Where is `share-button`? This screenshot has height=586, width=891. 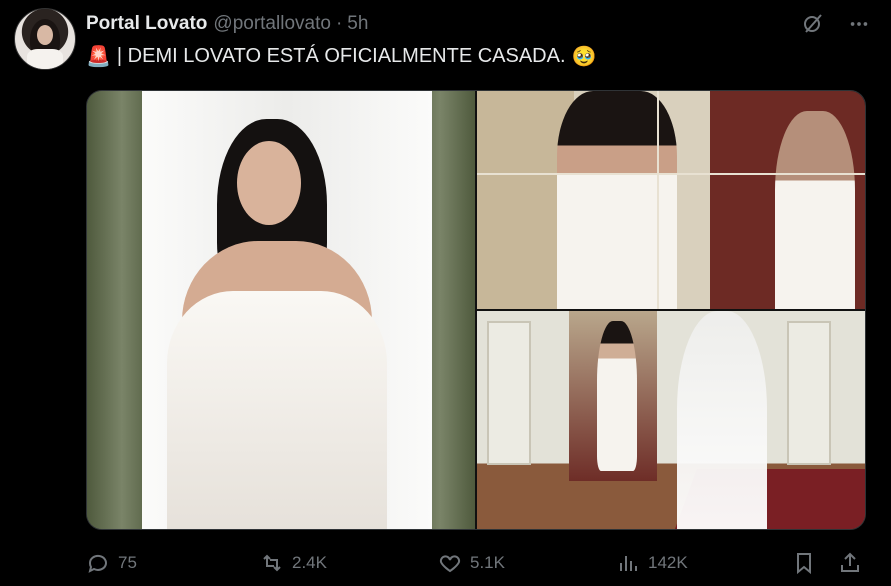 share-button is located at coordinates (854, 563).